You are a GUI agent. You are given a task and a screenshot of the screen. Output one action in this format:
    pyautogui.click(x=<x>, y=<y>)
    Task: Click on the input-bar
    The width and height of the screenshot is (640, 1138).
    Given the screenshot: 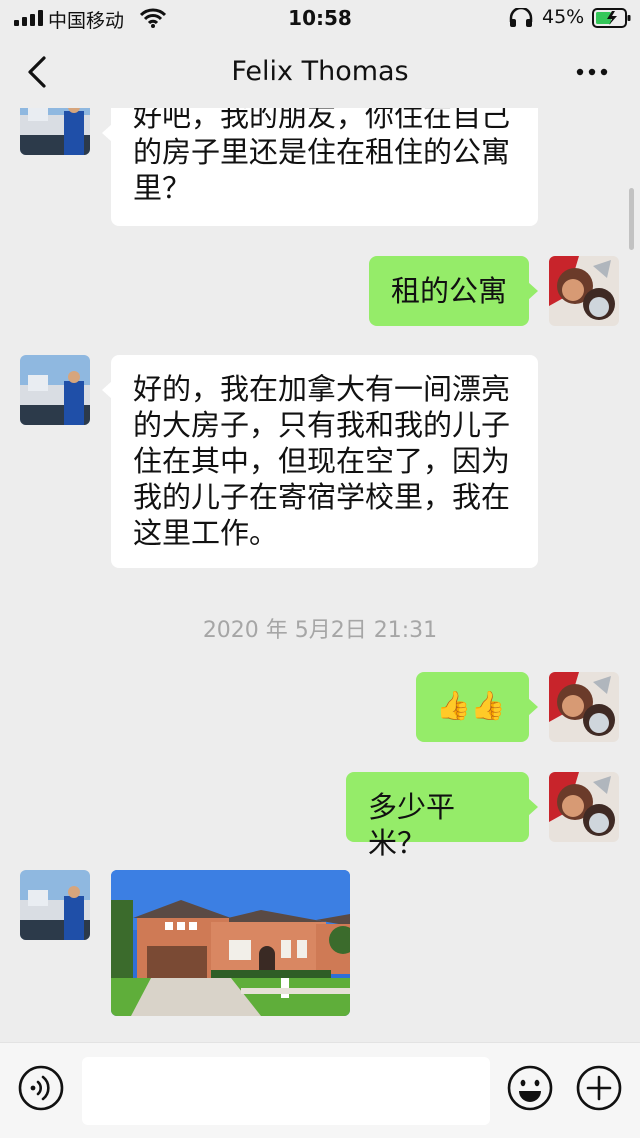 What is the action you would take?
    pyautogui.click(x=320, y=1090)
    